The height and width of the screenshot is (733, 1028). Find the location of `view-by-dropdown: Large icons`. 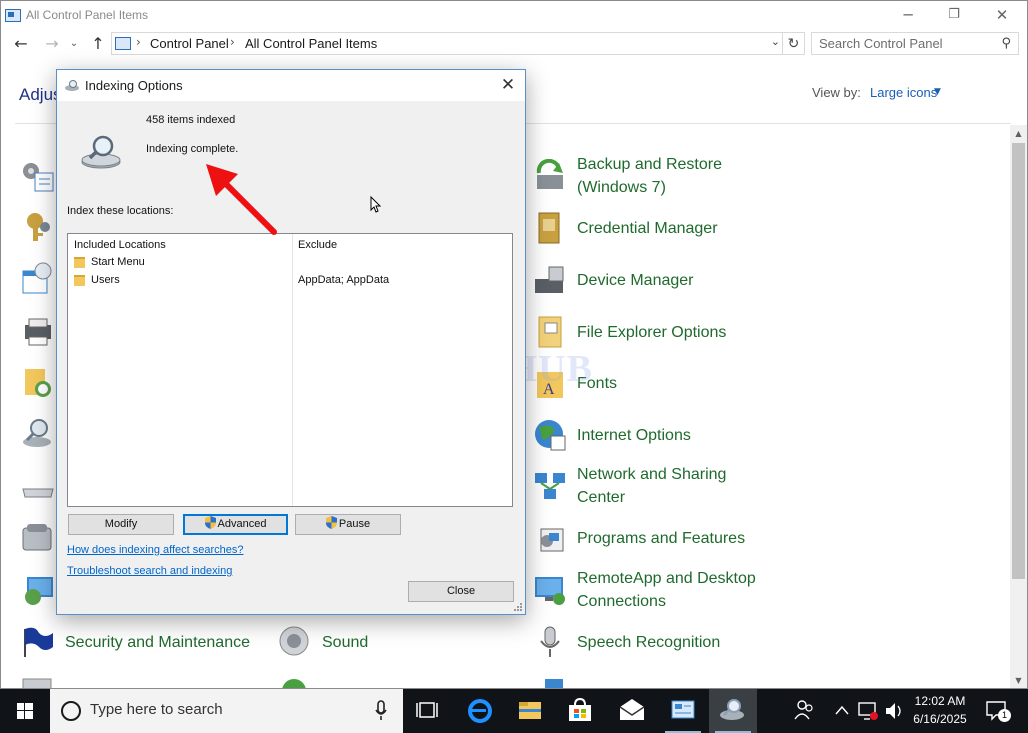

view-by-dropdown: Large icons is located at coordinates (903, 92).